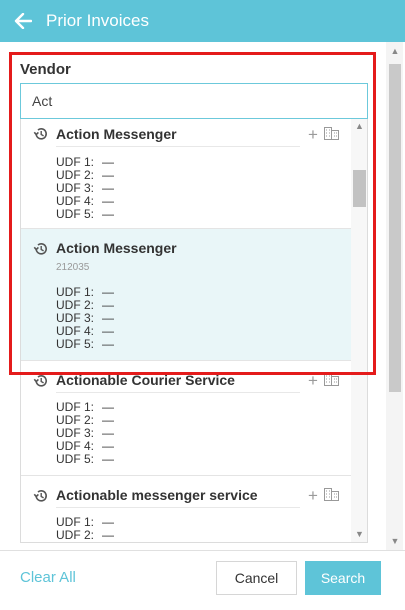 The width and height of the screenshot is (405, 610). I want to click on vendor-code: 212035, so click(73, 267).